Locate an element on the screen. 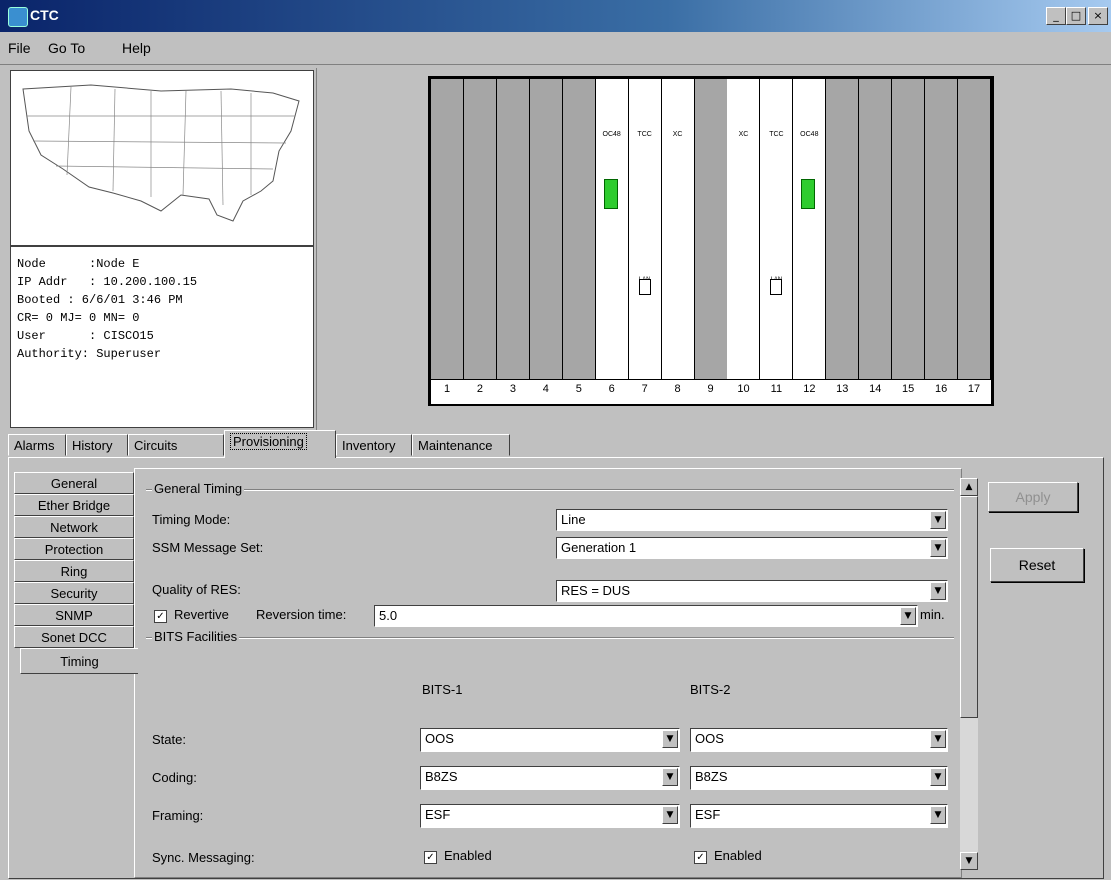 This screenshot has height=880, width=1111. sidetab-security: Security is located at coordinates (74, 593).